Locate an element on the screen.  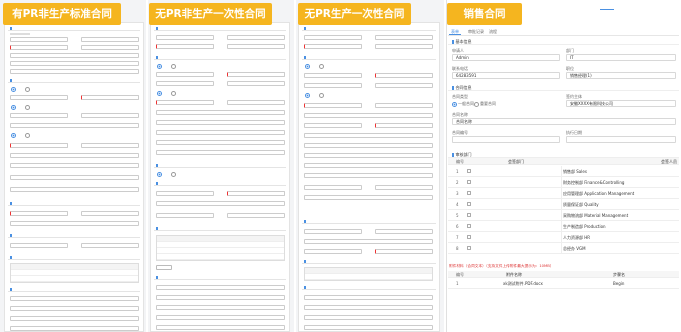
contract-party-field: 安徽XXXX有限科技公司 is located at coordinates (621, 103).